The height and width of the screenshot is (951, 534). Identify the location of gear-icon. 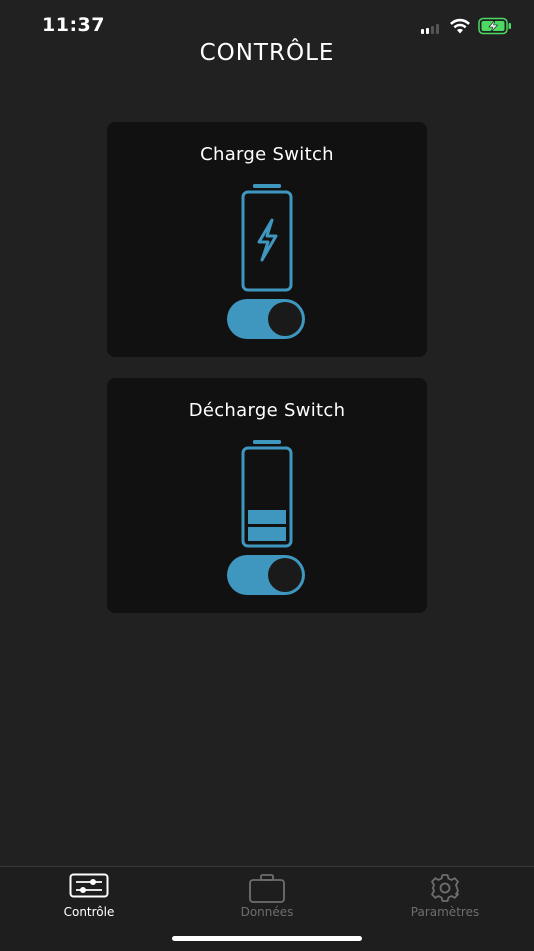
(445, 888).